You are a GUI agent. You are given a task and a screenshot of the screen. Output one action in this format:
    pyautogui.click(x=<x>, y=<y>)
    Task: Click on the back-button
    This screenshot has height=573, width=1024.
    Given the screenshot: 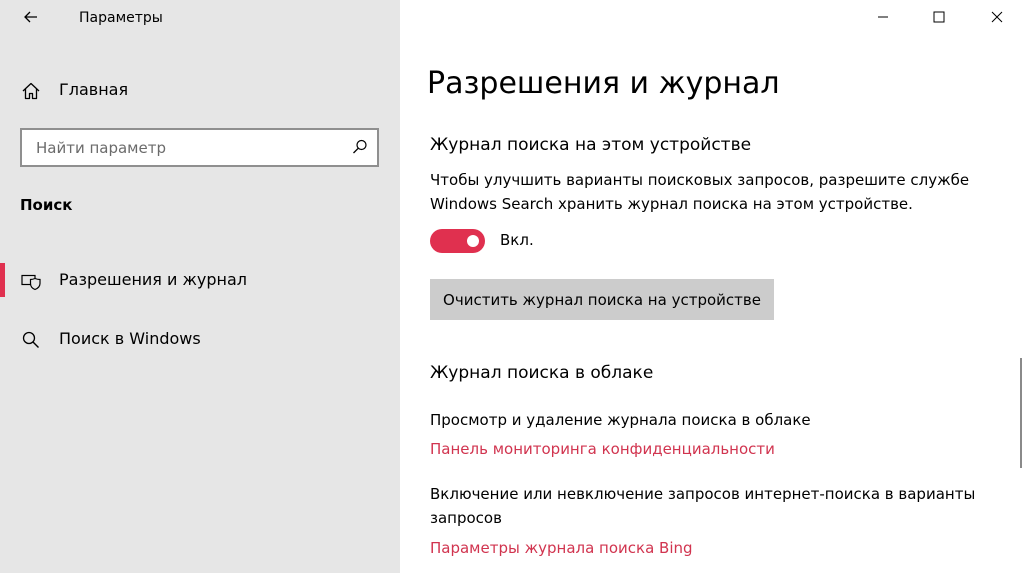 What is the action you would take?
    pyautogui.click(x=31, y=17)
    